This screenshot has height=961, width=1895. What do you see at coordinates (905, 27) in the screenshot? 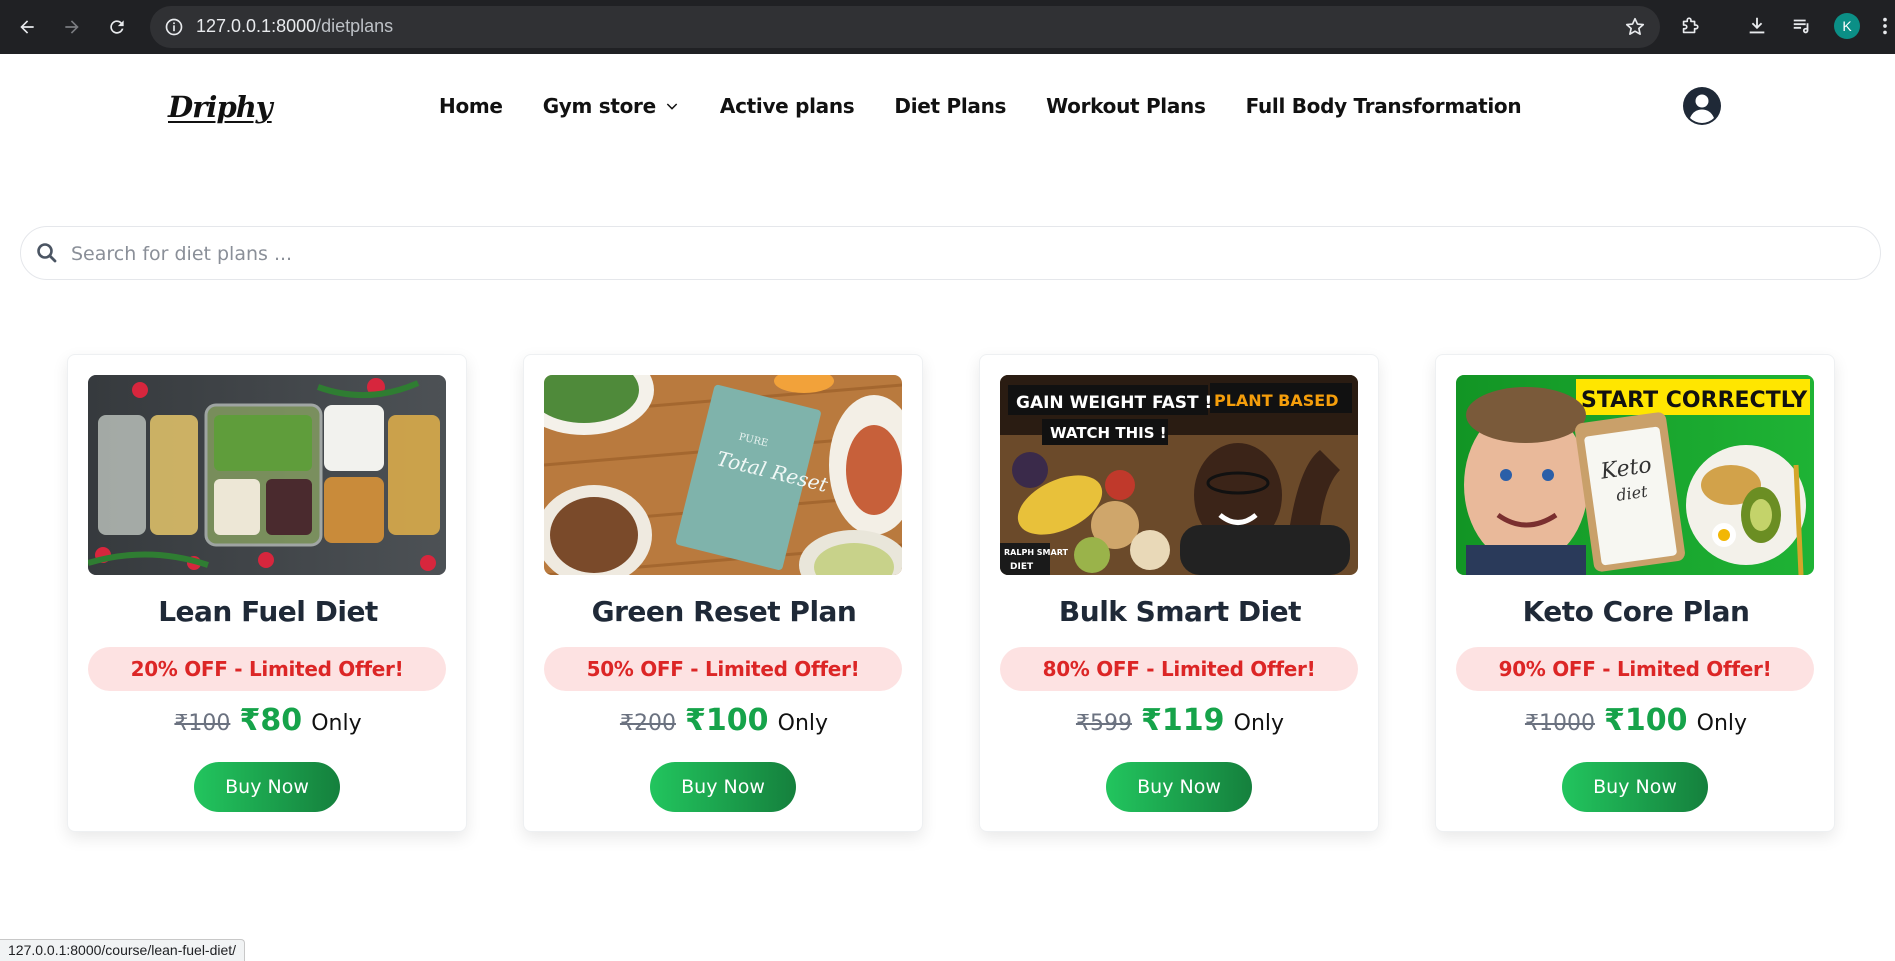
I see `address-bar: 127.0.0.1:8000/dietplans` at bounding box center [905, 27].